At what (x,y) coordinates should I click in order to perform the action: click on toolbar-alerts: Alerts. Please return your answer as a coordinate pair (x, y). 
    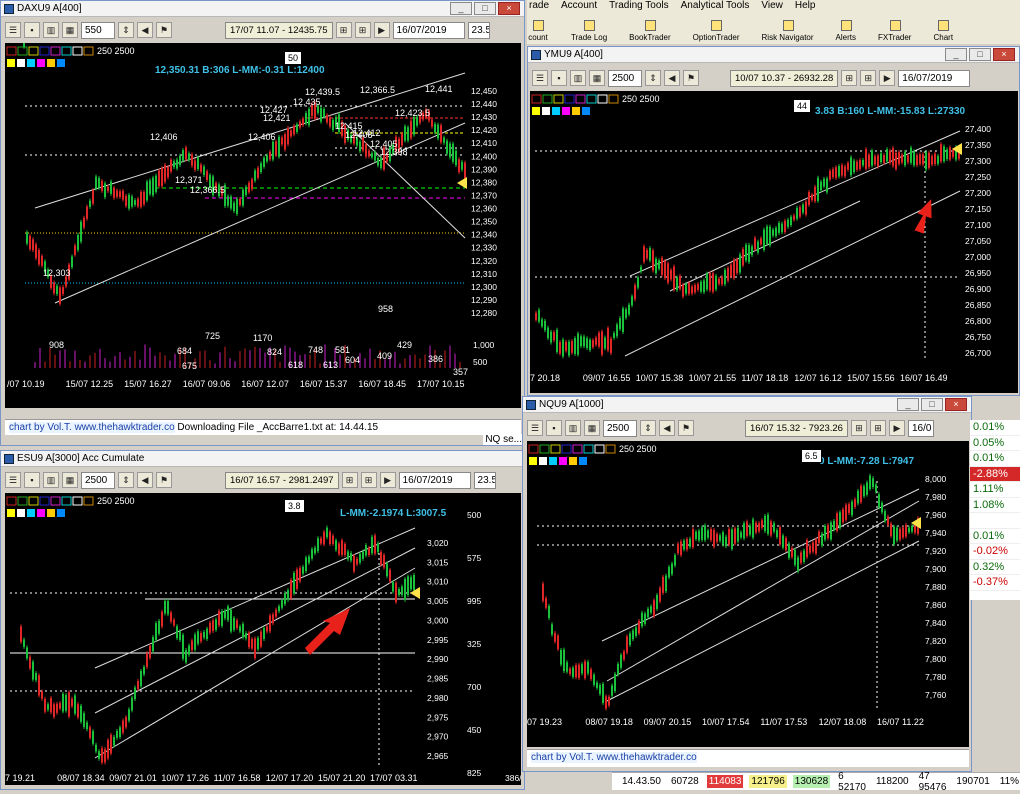
    Looking at the image, I should click on (846, 30).